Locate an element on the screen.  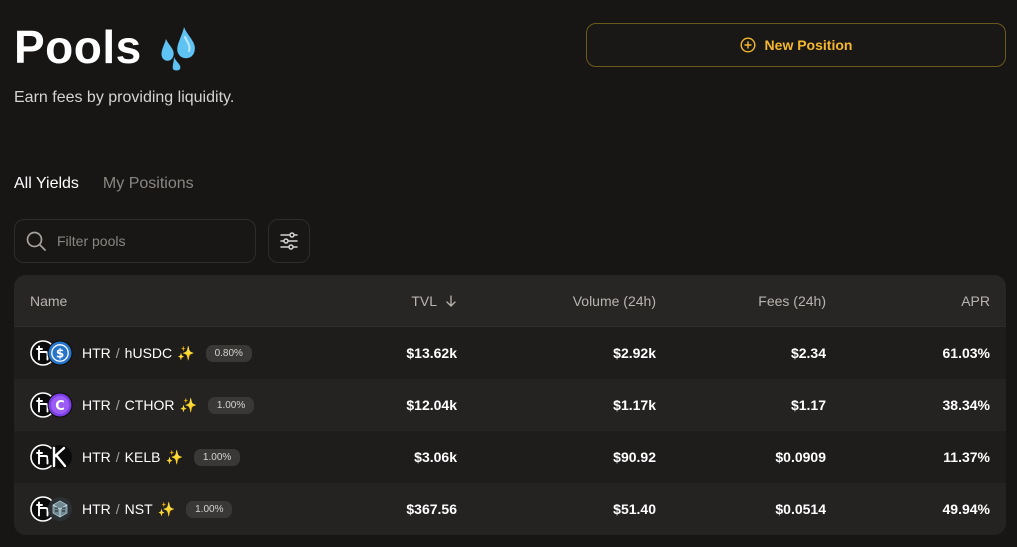
tvl-cell: $367.56 is located at coordinates (431, 509).